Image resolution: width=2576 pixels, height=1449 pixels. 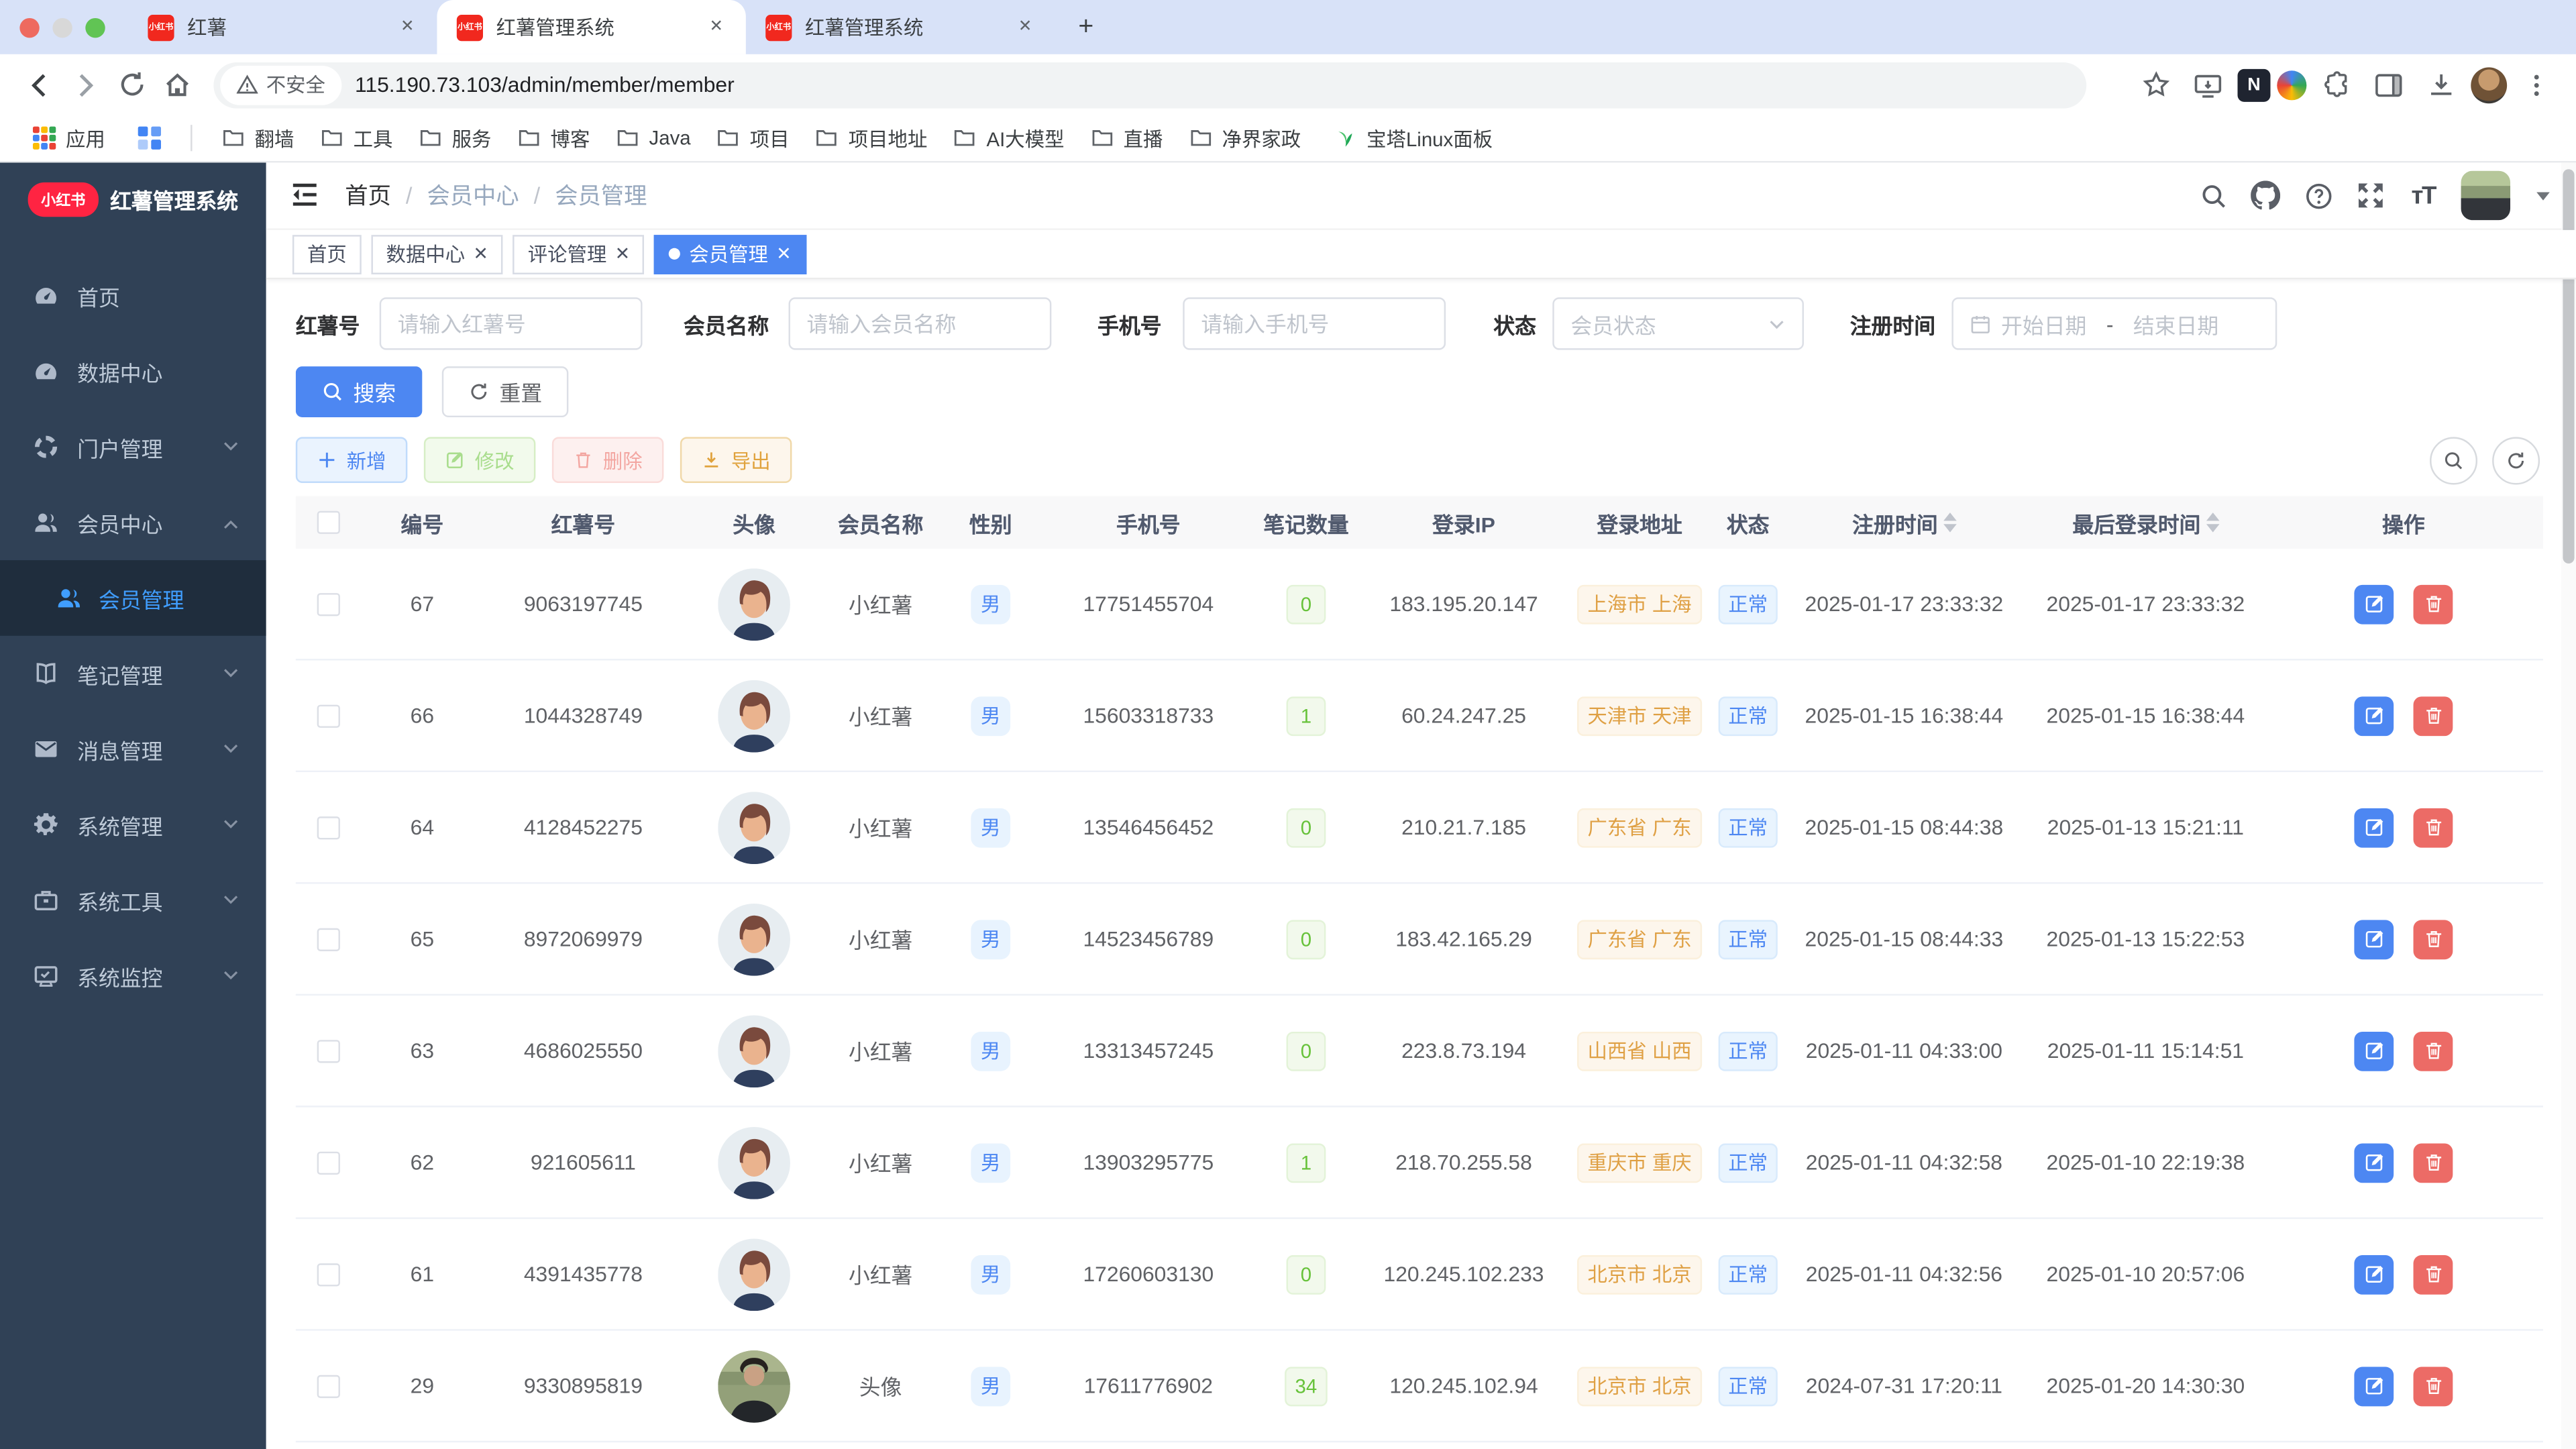 What do you see at coordinates (133, 674) in the screenshot?
I see `sidebar-item-笔记管理: 笔记管理` at bounding box center [133, 674].